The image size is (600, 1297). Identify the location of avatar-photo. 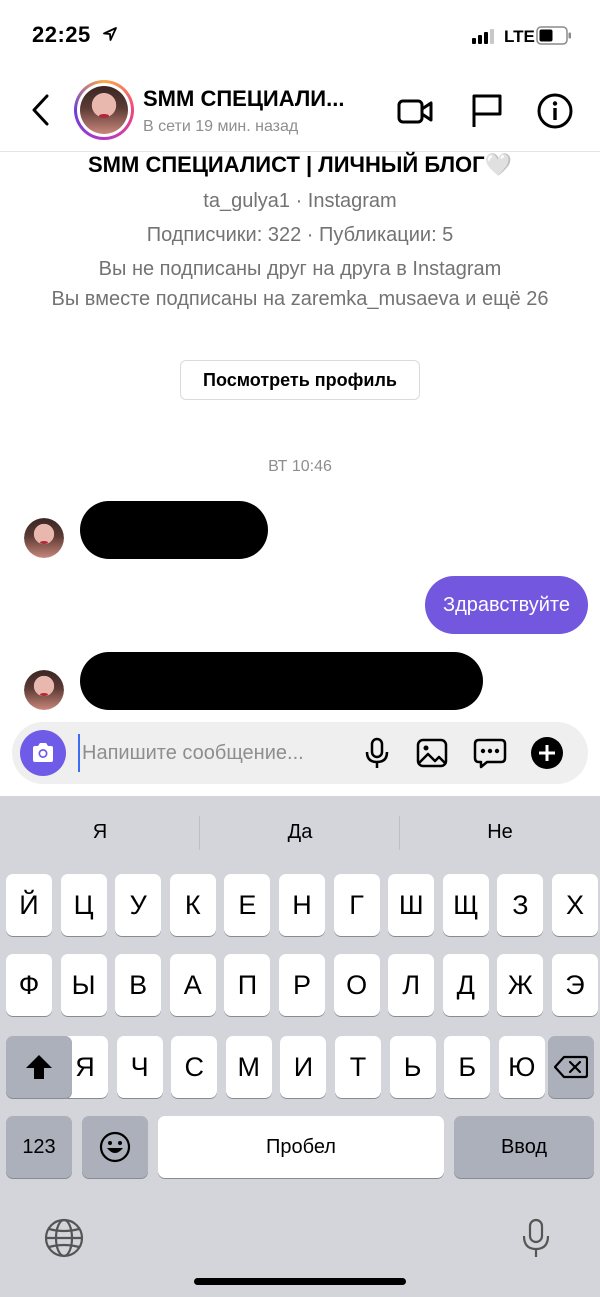
(104, 110).